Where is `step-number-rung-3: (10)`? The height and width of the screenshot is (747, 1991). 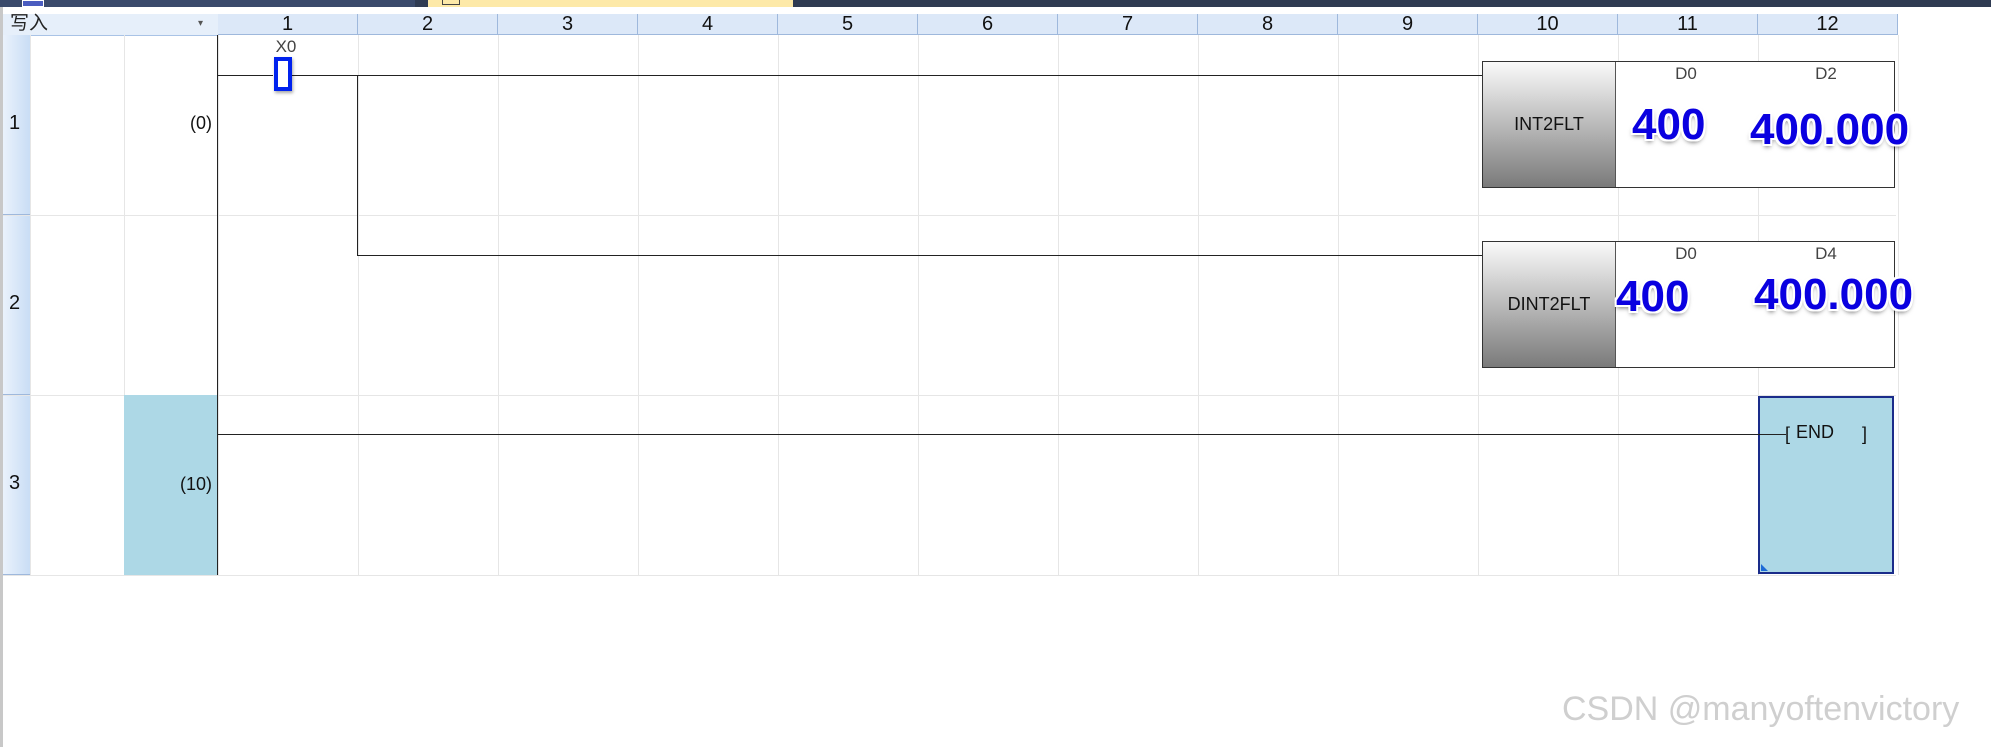 step-number-rung-3: (10) is located at coordinates (195, 484).